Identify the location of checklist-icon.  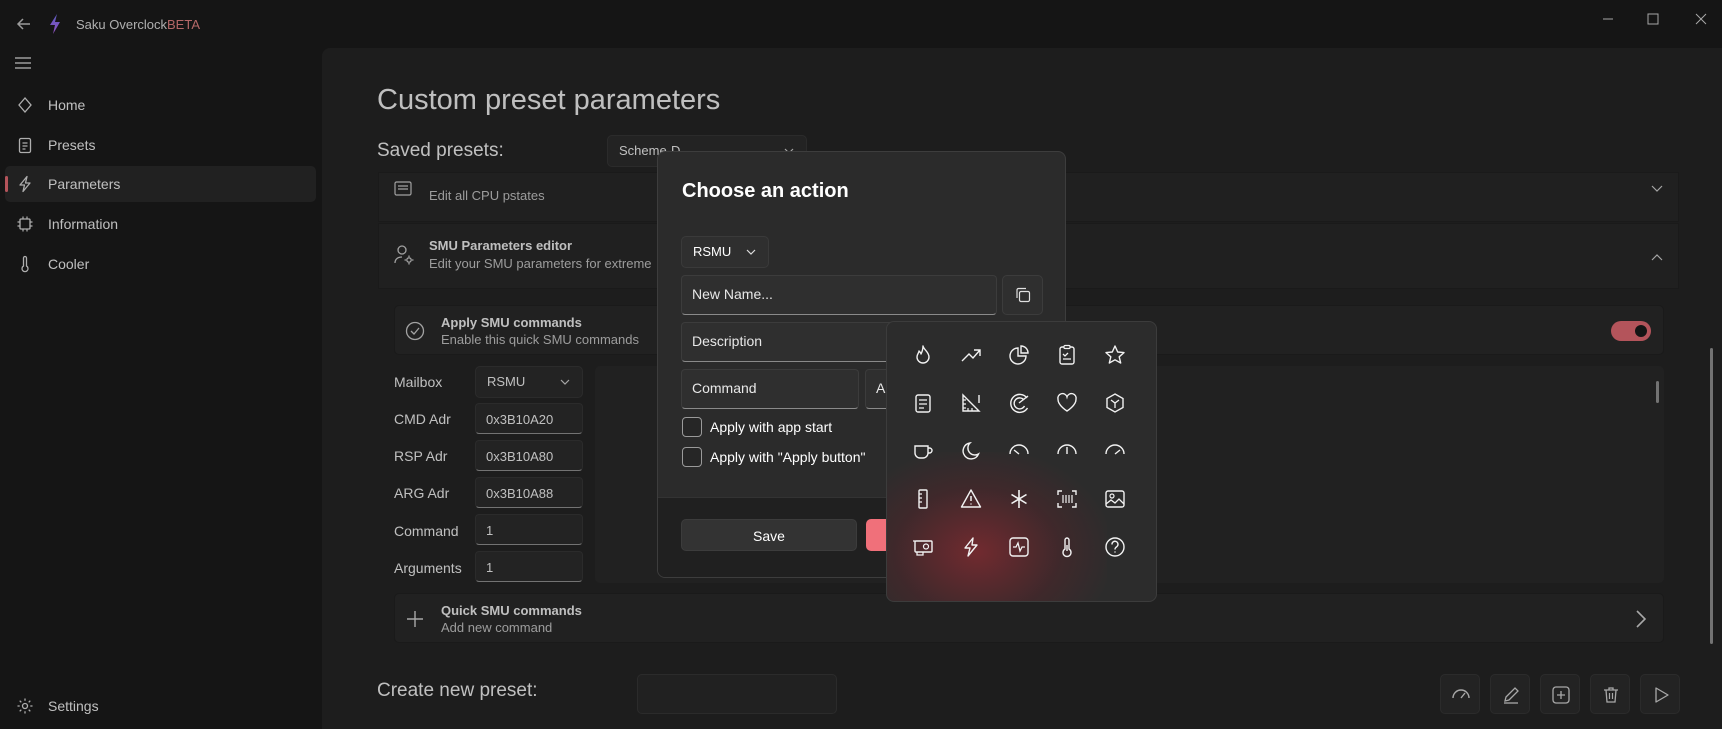
(923, 403).